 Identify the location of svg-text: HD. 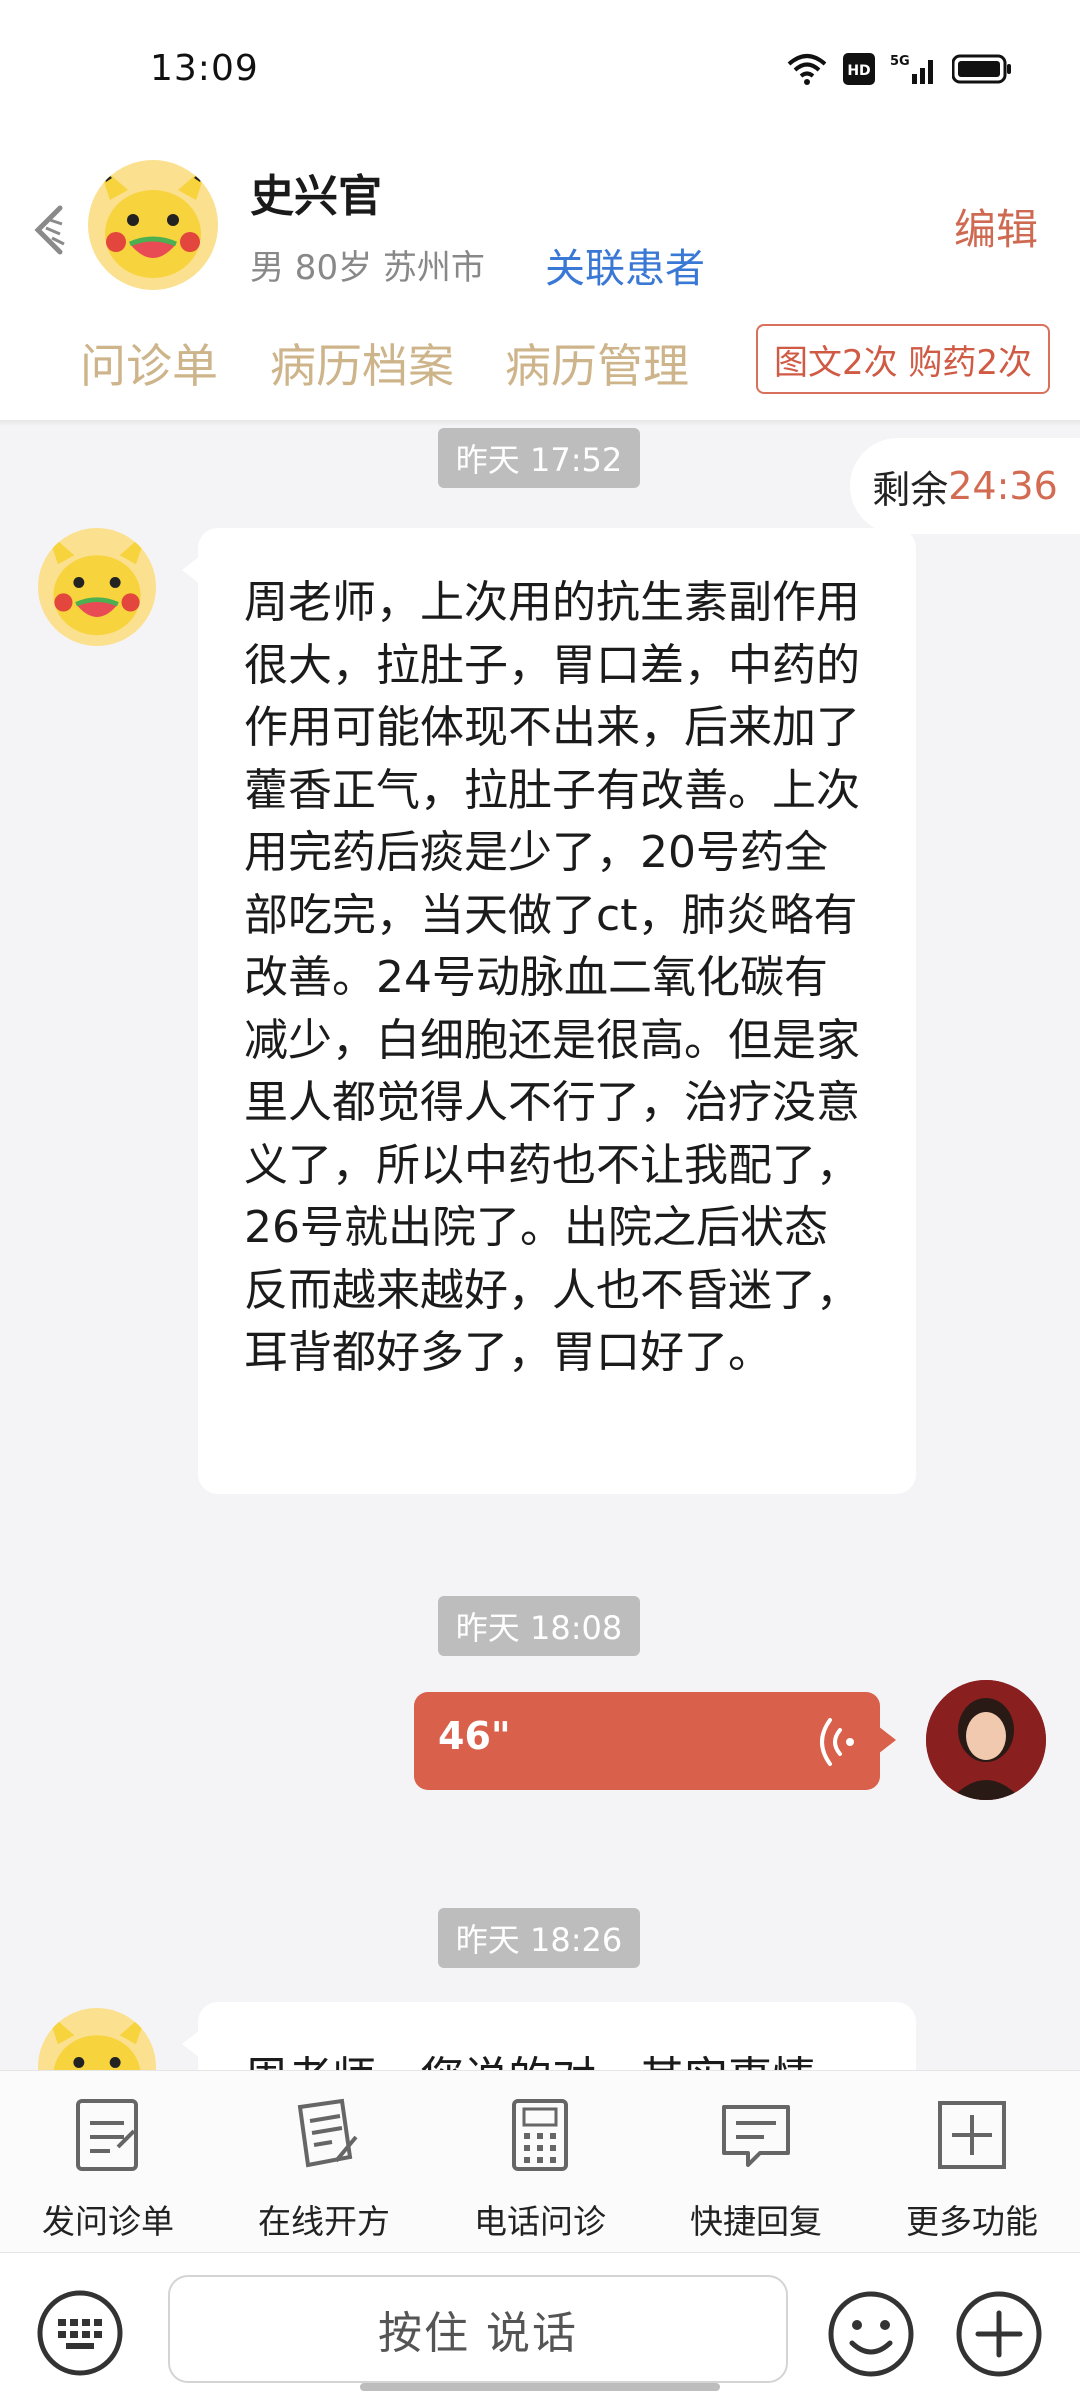
(858, 71).